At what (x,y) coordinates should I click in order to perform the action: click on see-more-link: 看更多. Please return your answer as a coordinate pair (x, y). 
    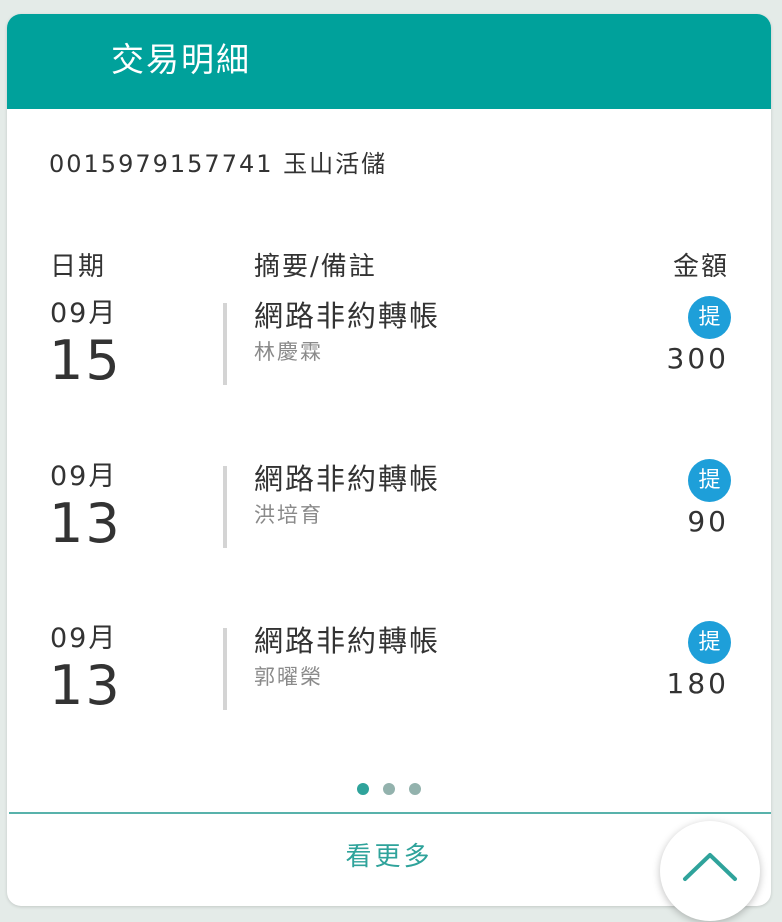
    Looking at the image, I should click on (389, 857).